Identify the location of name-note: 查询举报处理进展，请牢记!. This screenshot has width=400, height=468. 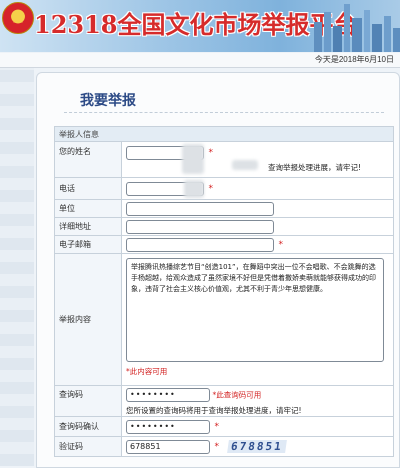
(315, 167).